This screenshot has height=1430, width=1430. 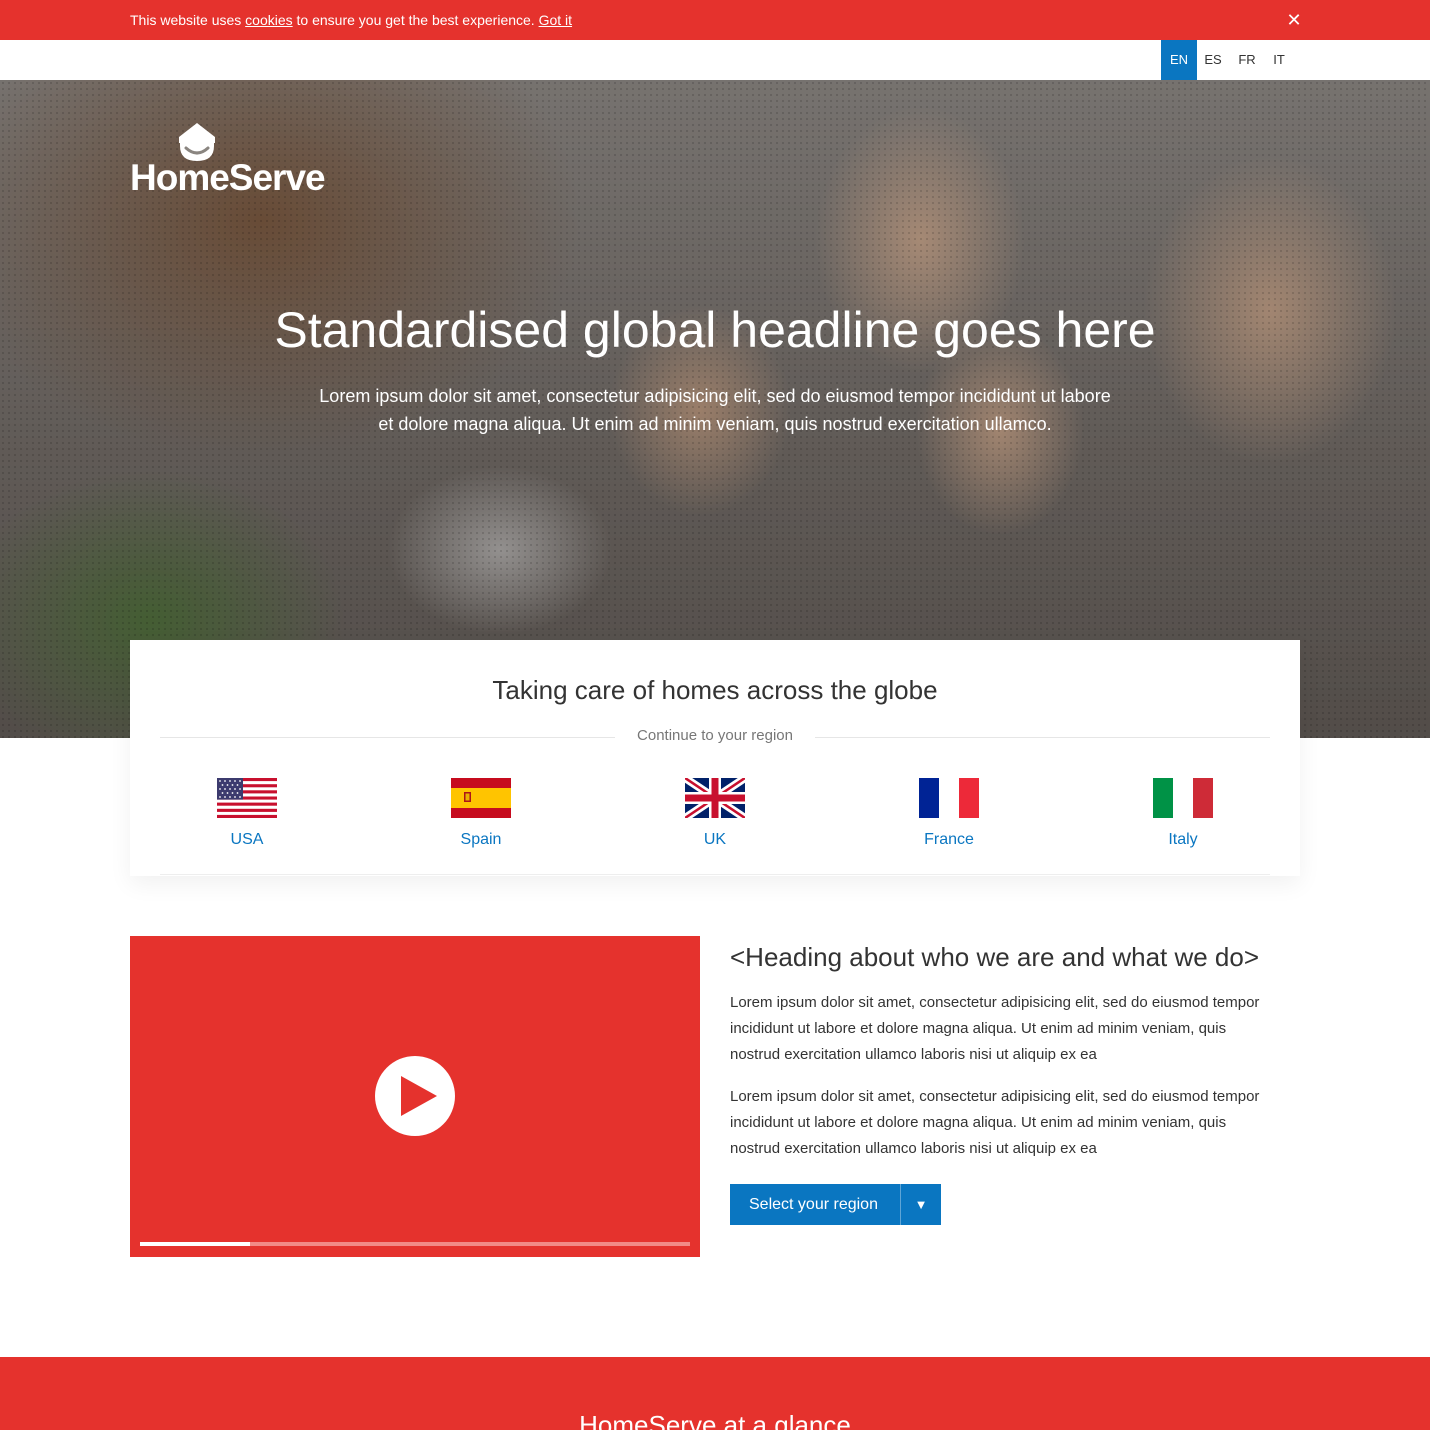 I want to click on language-fr: FR, so click(x=1247, y=60).